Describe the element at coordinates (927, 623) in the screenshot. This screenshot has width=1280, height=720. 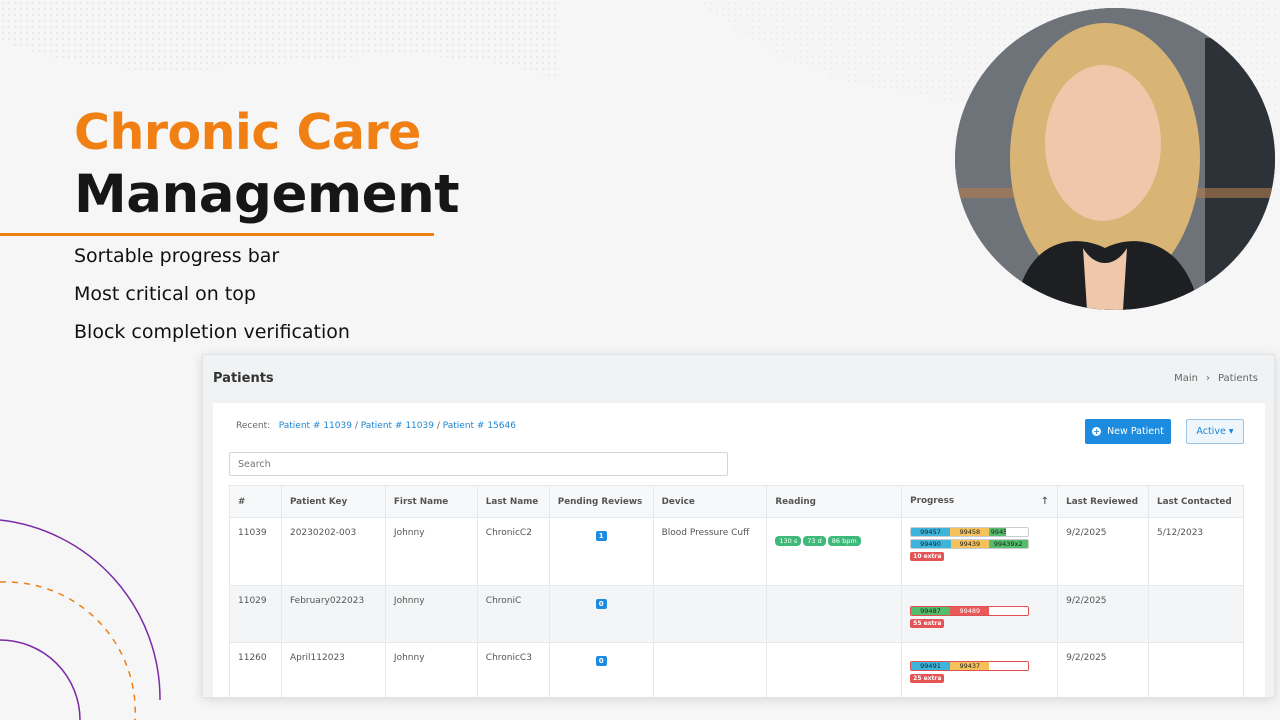
I see `extra-minutes-badge: 55 extra` at that location.